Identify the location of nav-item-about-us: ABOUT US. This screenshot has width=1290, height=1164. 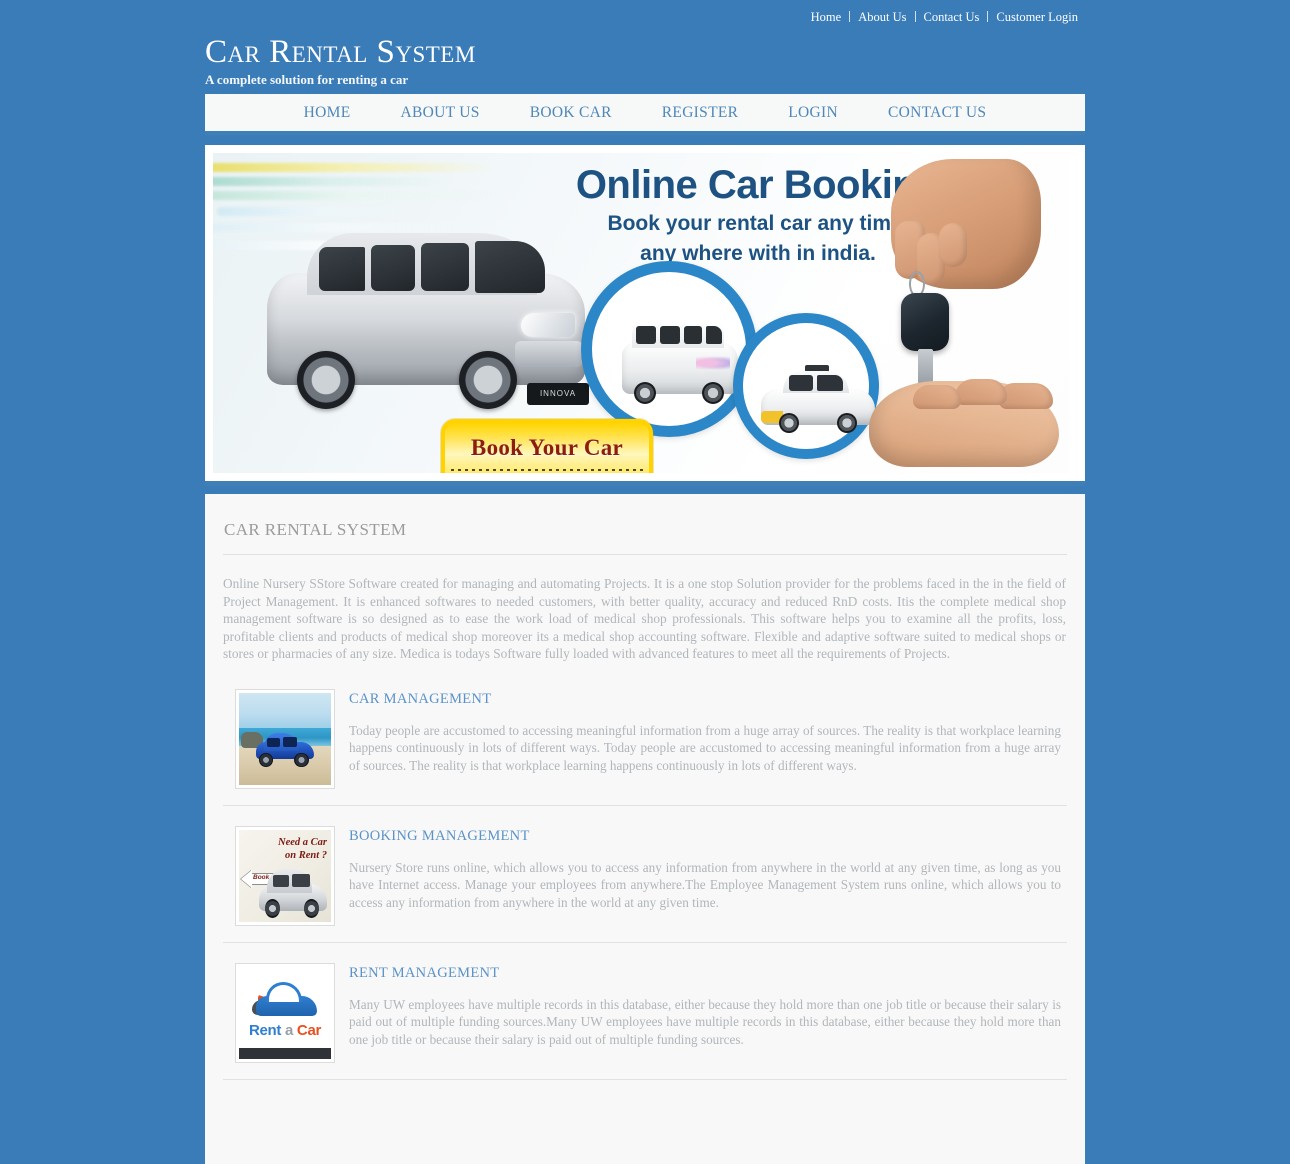
(440, 113).